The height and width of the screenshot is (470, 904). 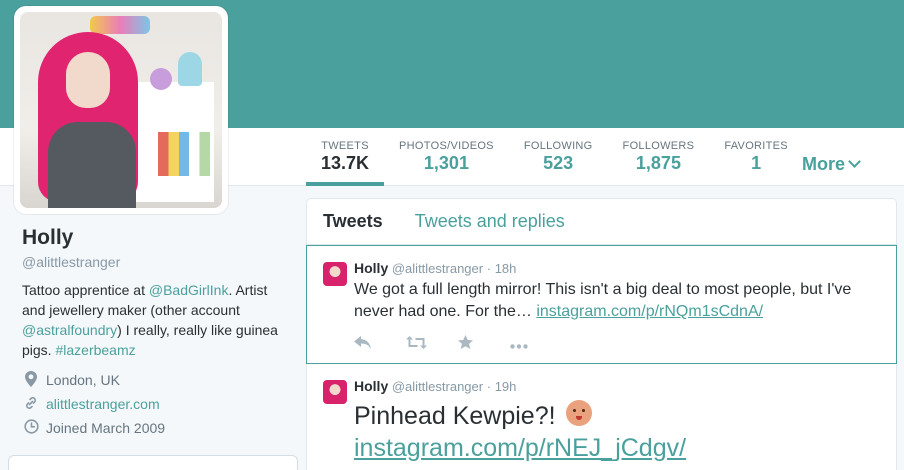 I want to click on bio-text: Tattoo apprentice at, so click(x=85, y=290).